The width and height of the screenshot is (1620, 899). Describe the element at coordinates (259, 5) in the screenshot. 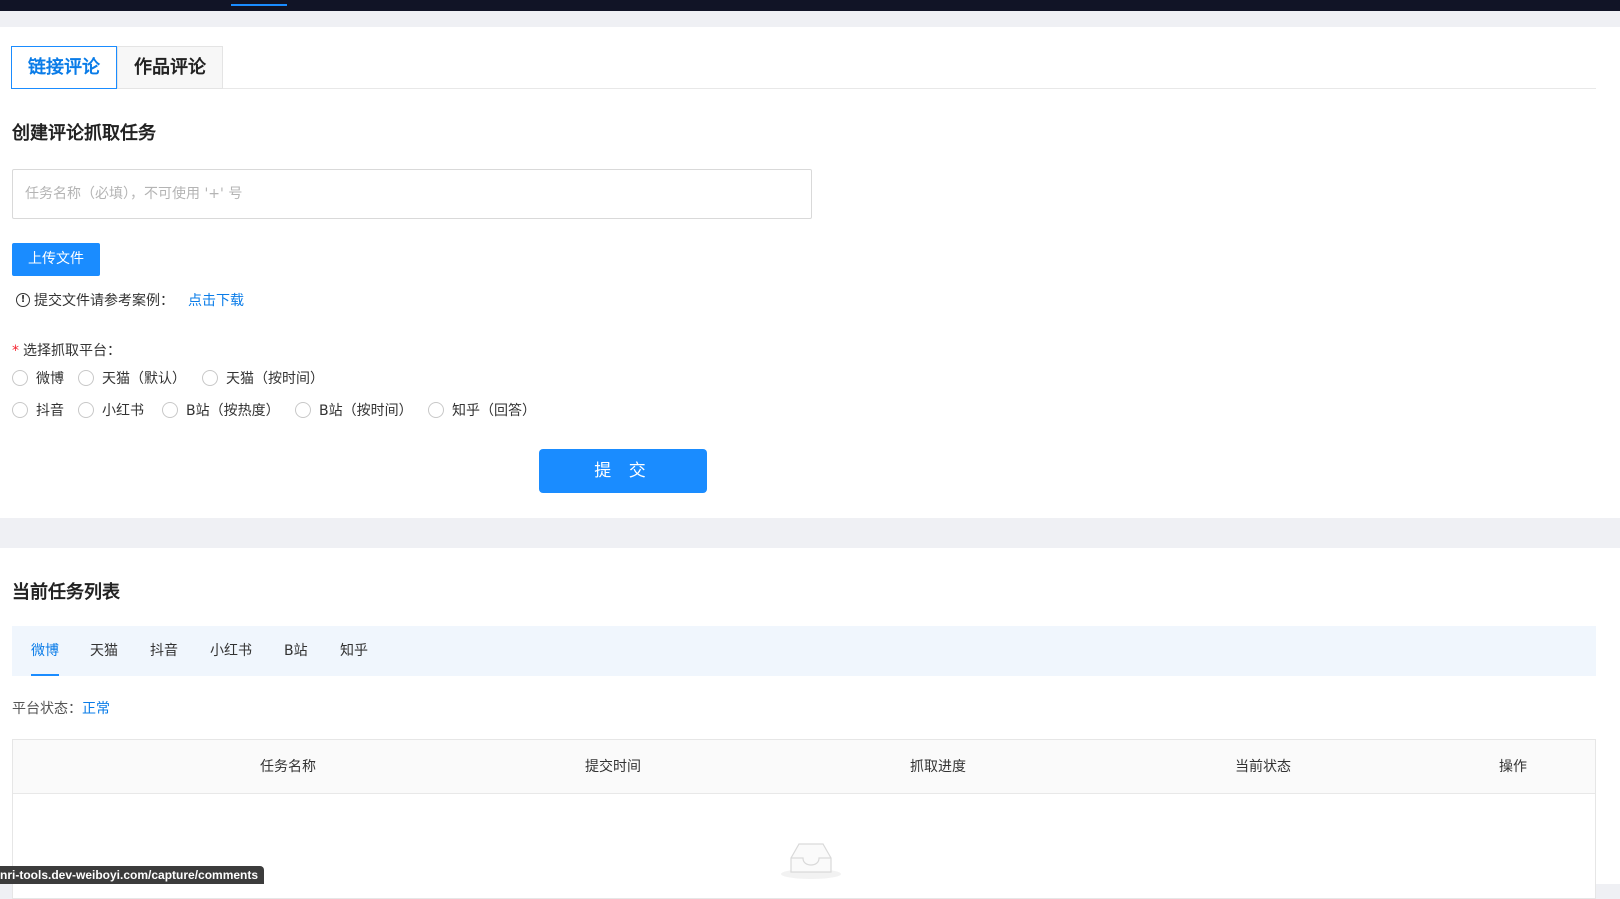

I see `nav-active-indicator` at that location.